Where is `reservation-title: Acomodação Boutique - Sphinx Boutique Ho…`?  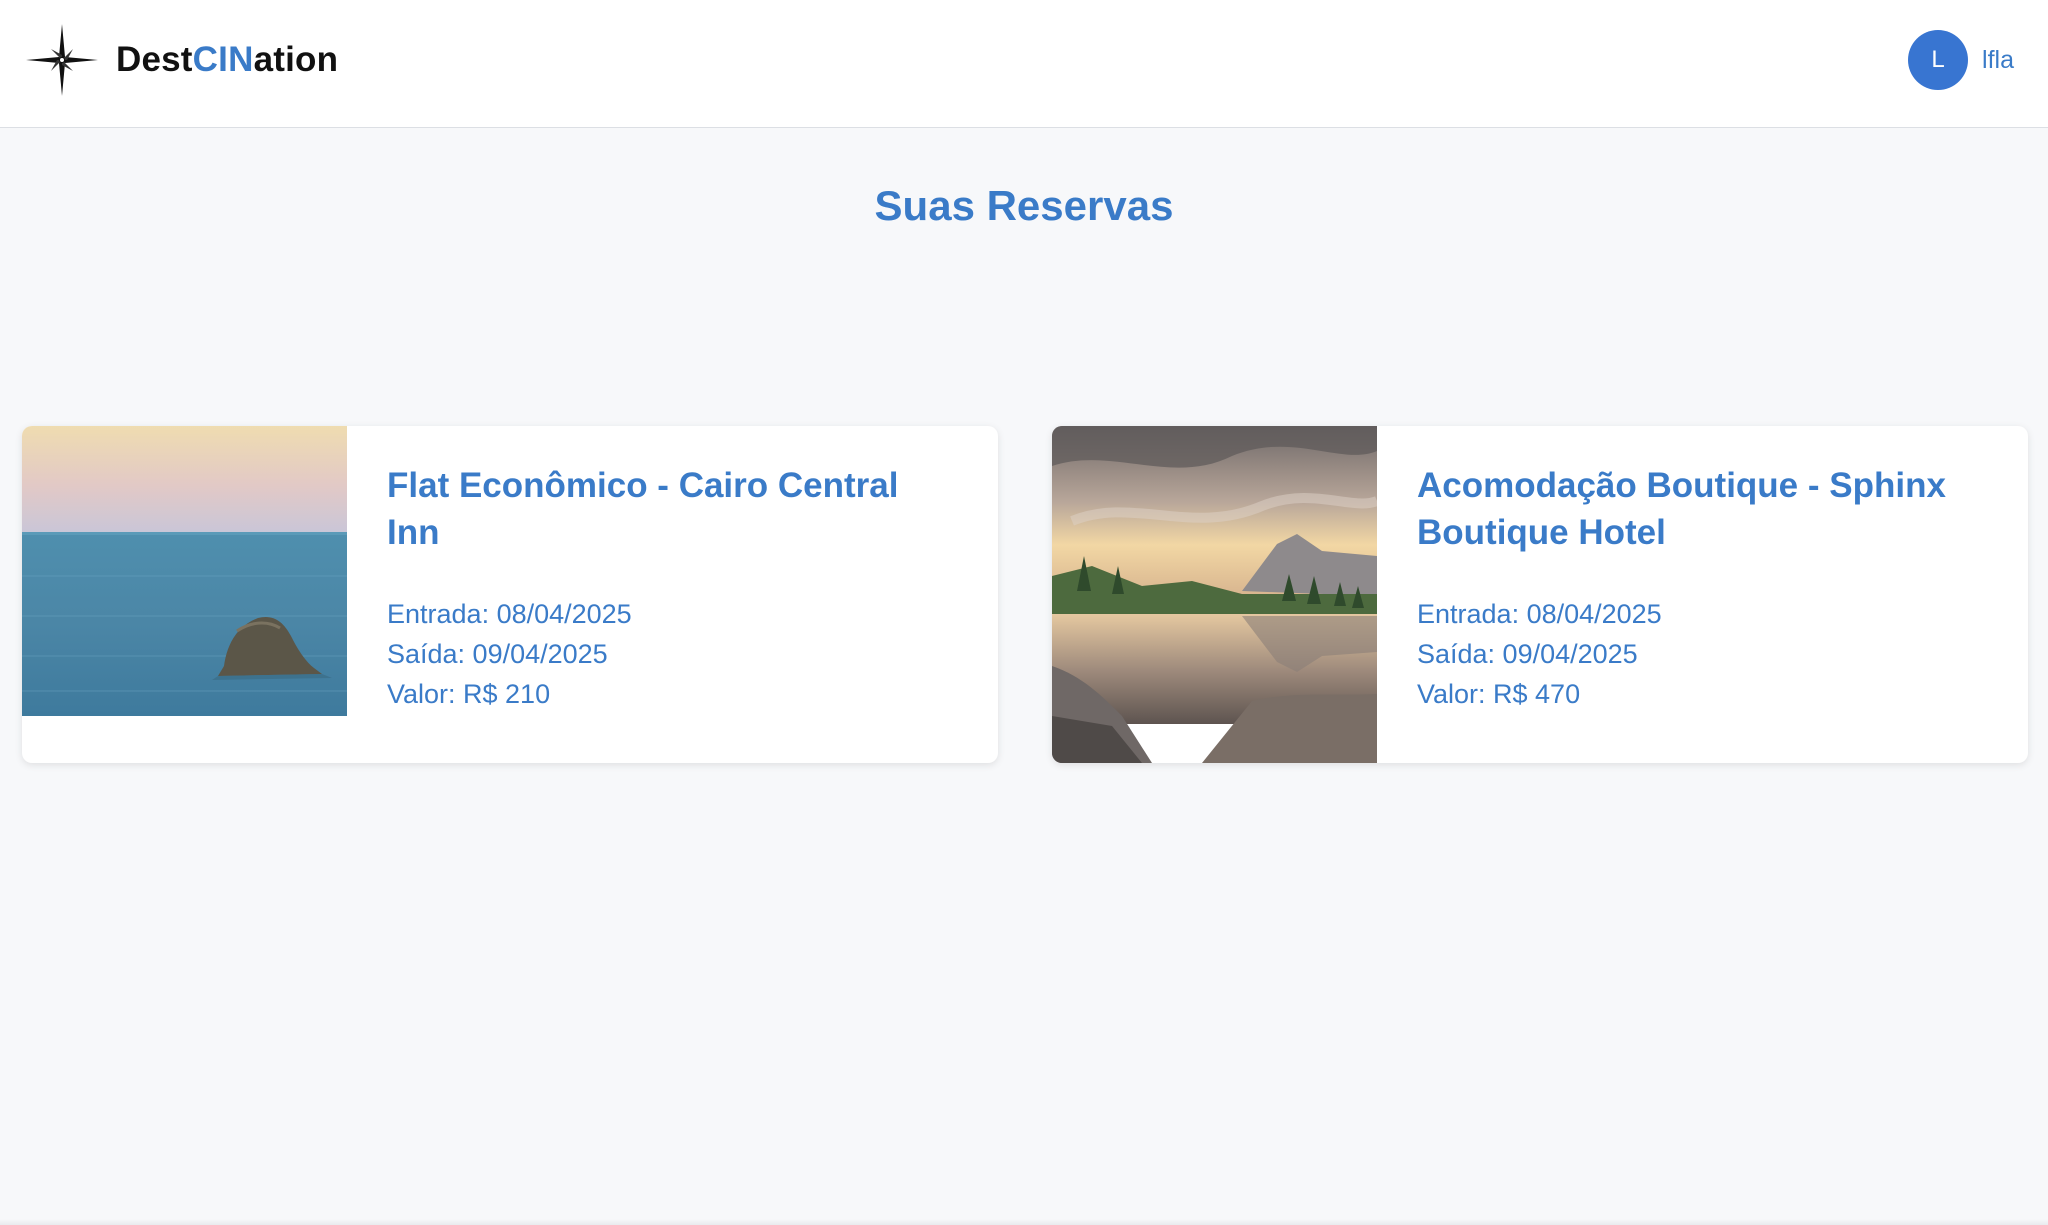
reservation-title: Acomodação Boutique - Sphinx Boutique Ho… is located at coordinates (1702, 509).